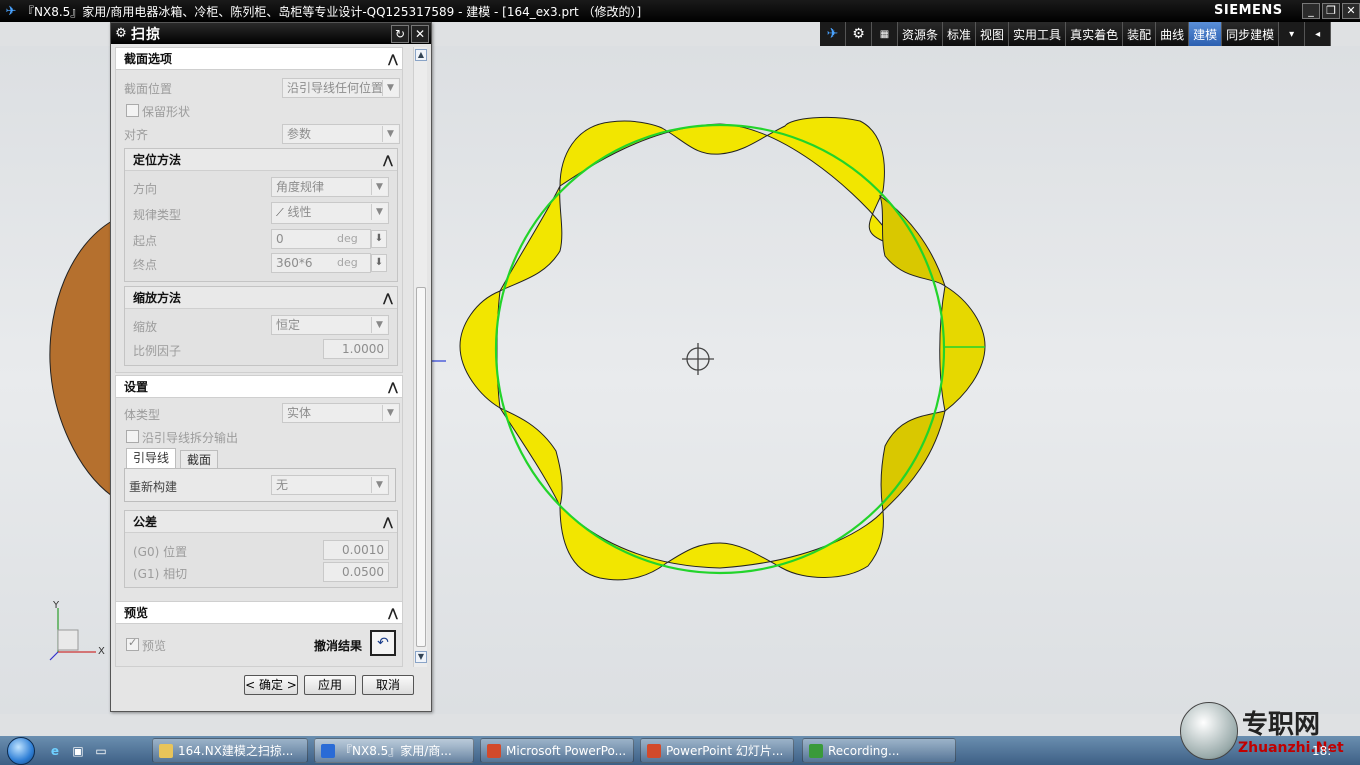 This screenshot has width=1360, height=765. I want to click on orientation-header: 定位方法 ⋀, so click(261, 160).